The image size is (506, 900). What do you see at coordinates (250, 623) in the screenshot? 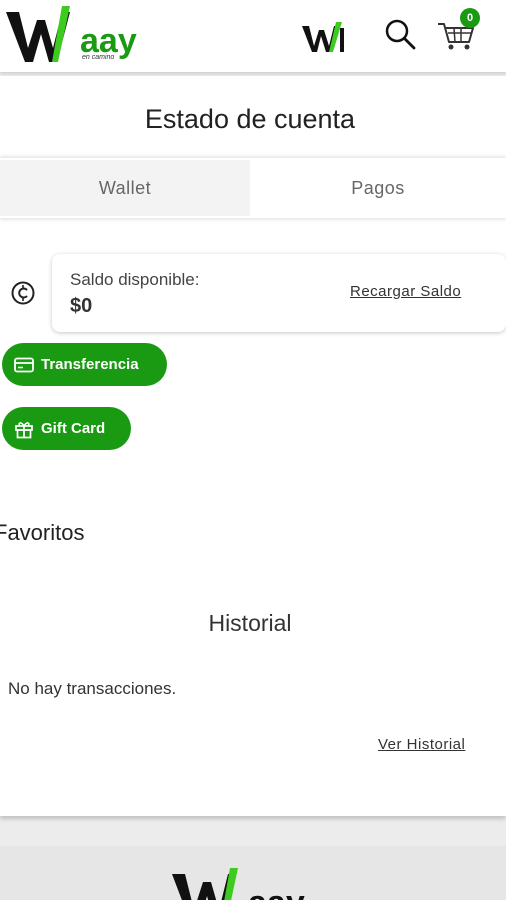
I see `history-heading: Historial` at bounding box center [250, 623].